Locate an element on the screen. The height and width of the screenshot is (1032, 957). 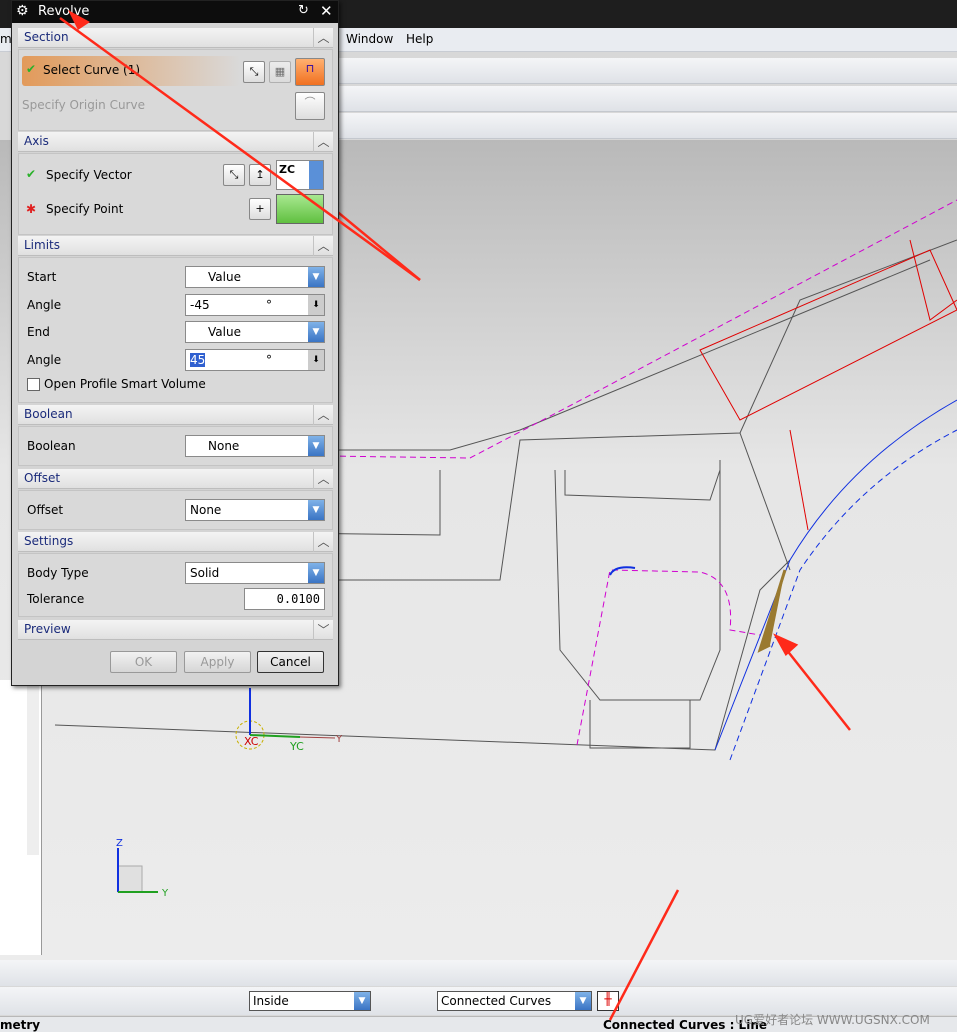
specify-point-label: Specify Point is located at coordinates (85, 209).